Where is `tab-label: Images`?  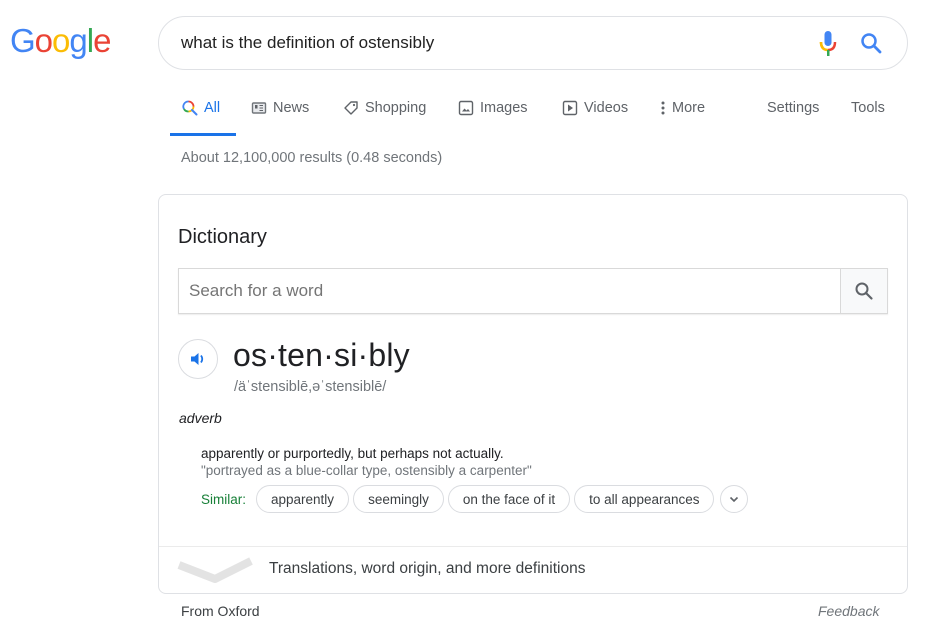 tab-label: Images is located at coordinates (504, 108).